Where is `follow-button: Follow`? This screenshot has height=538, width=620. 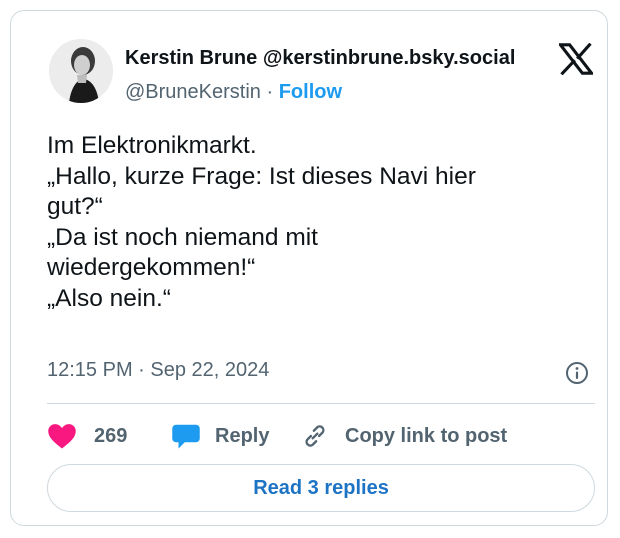 follow-button: Follow is located at coordinates (310, 92).